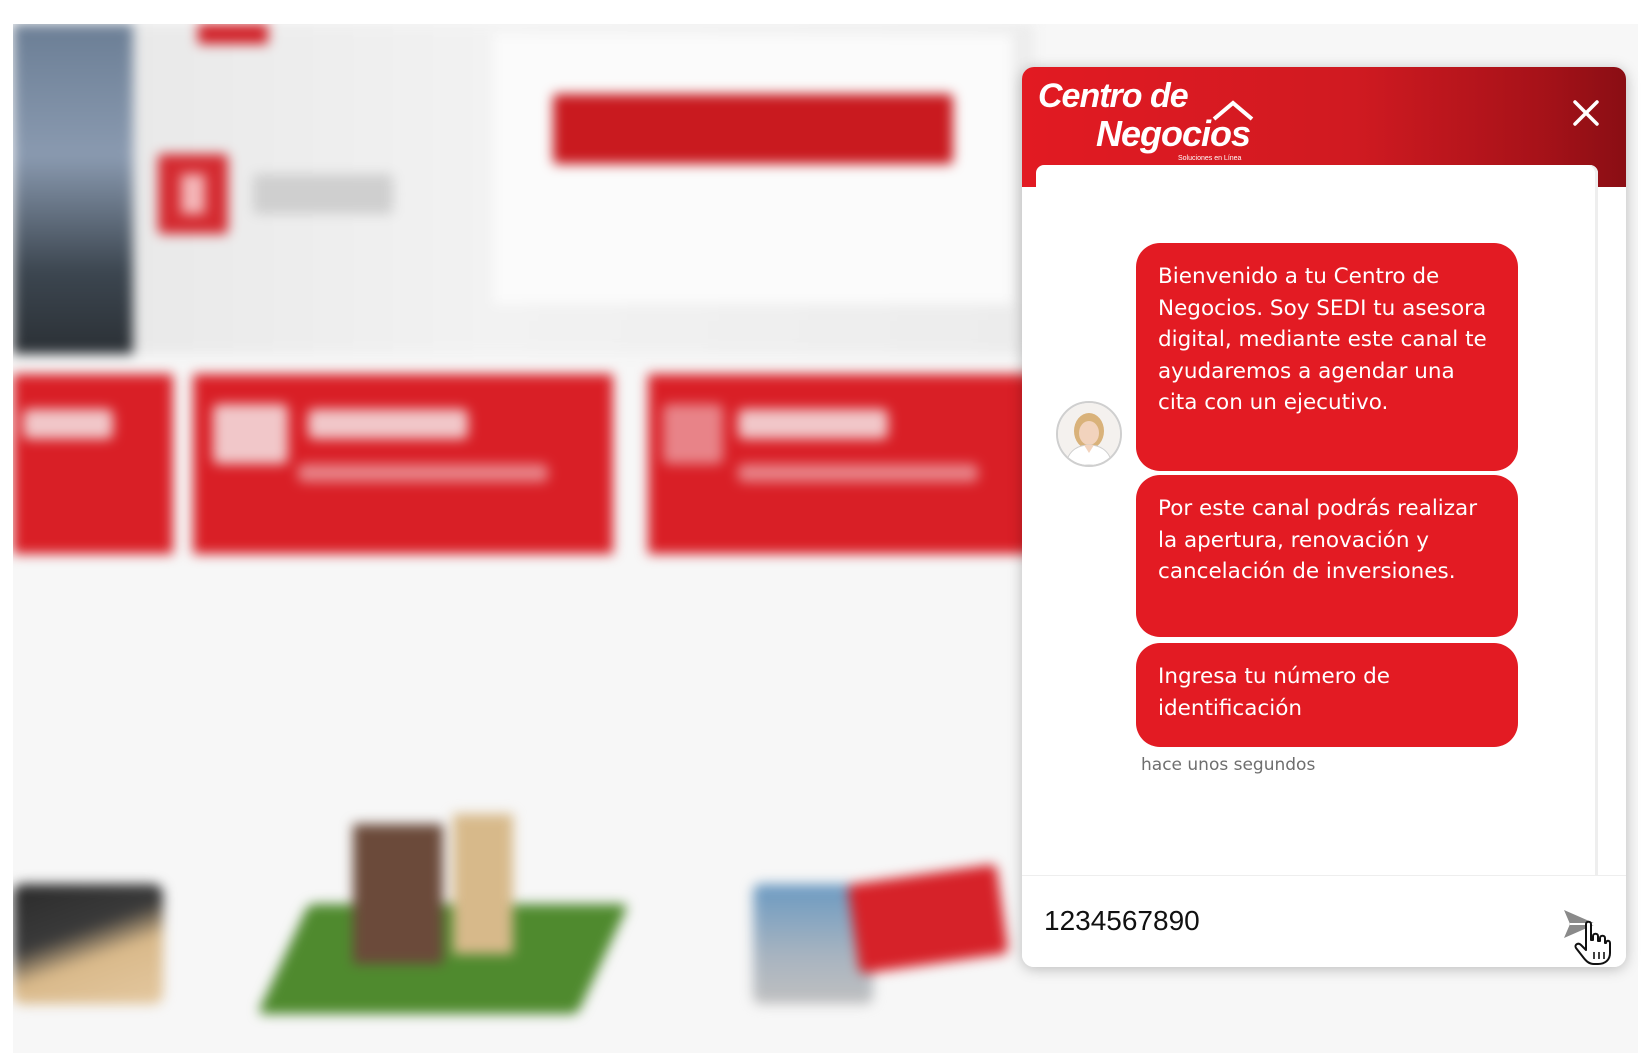  What do you see at coordinates (753, 129) in the screenshot?
I see `background-tutorial-button` at bounding box center [753, 129].